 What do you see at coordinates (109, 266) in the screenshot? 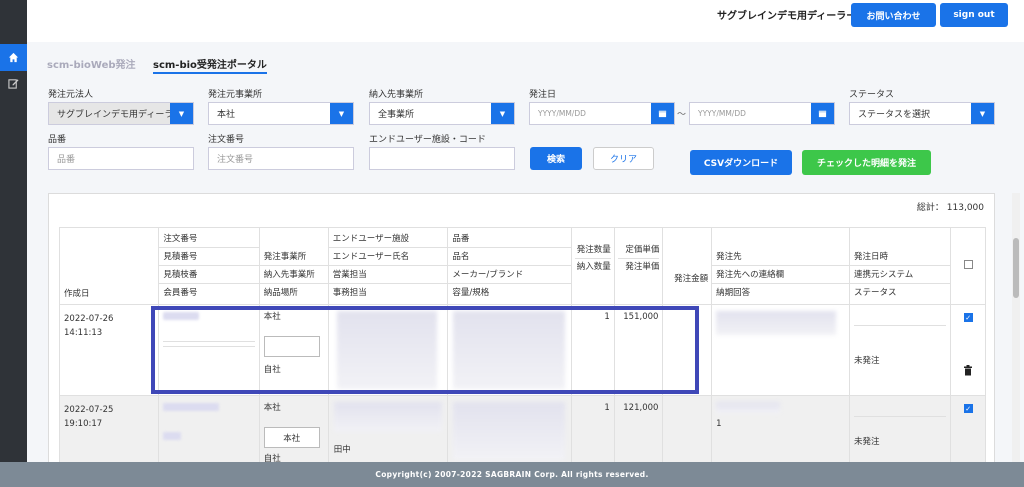
I see `col-created: 作成日` at bounding box center [109, 266].